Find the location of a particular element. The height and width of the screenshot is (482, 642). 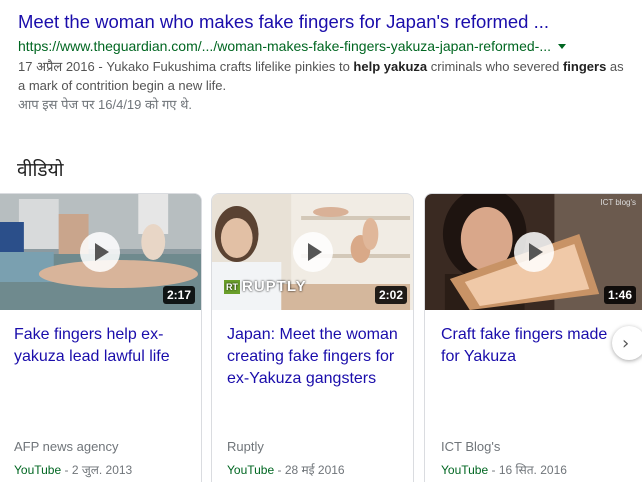

ict-watermark: ICT blog's is located at coordinates (618, 202).